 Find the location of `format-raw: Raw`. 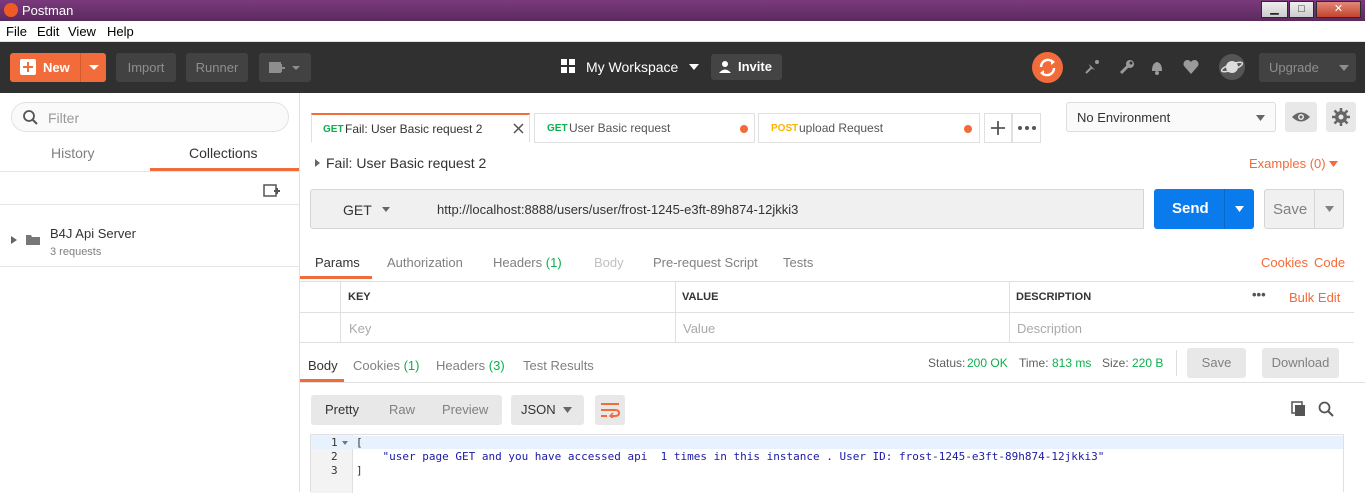

format-raw: Raw is located at coordinates (402, 409).